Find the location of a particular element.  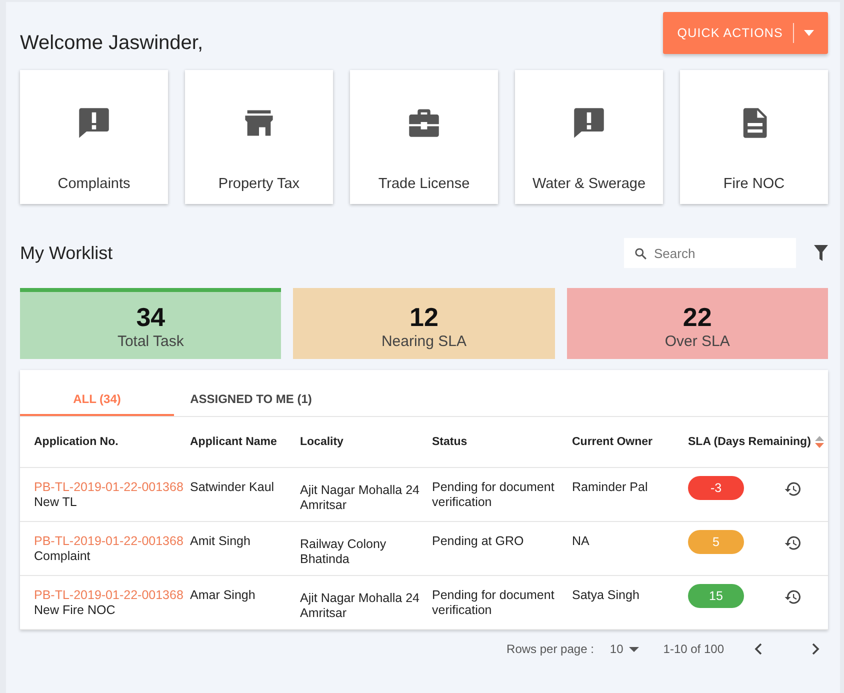

table-cell-text: Pending at GRO is located at coordinates (478, 542).